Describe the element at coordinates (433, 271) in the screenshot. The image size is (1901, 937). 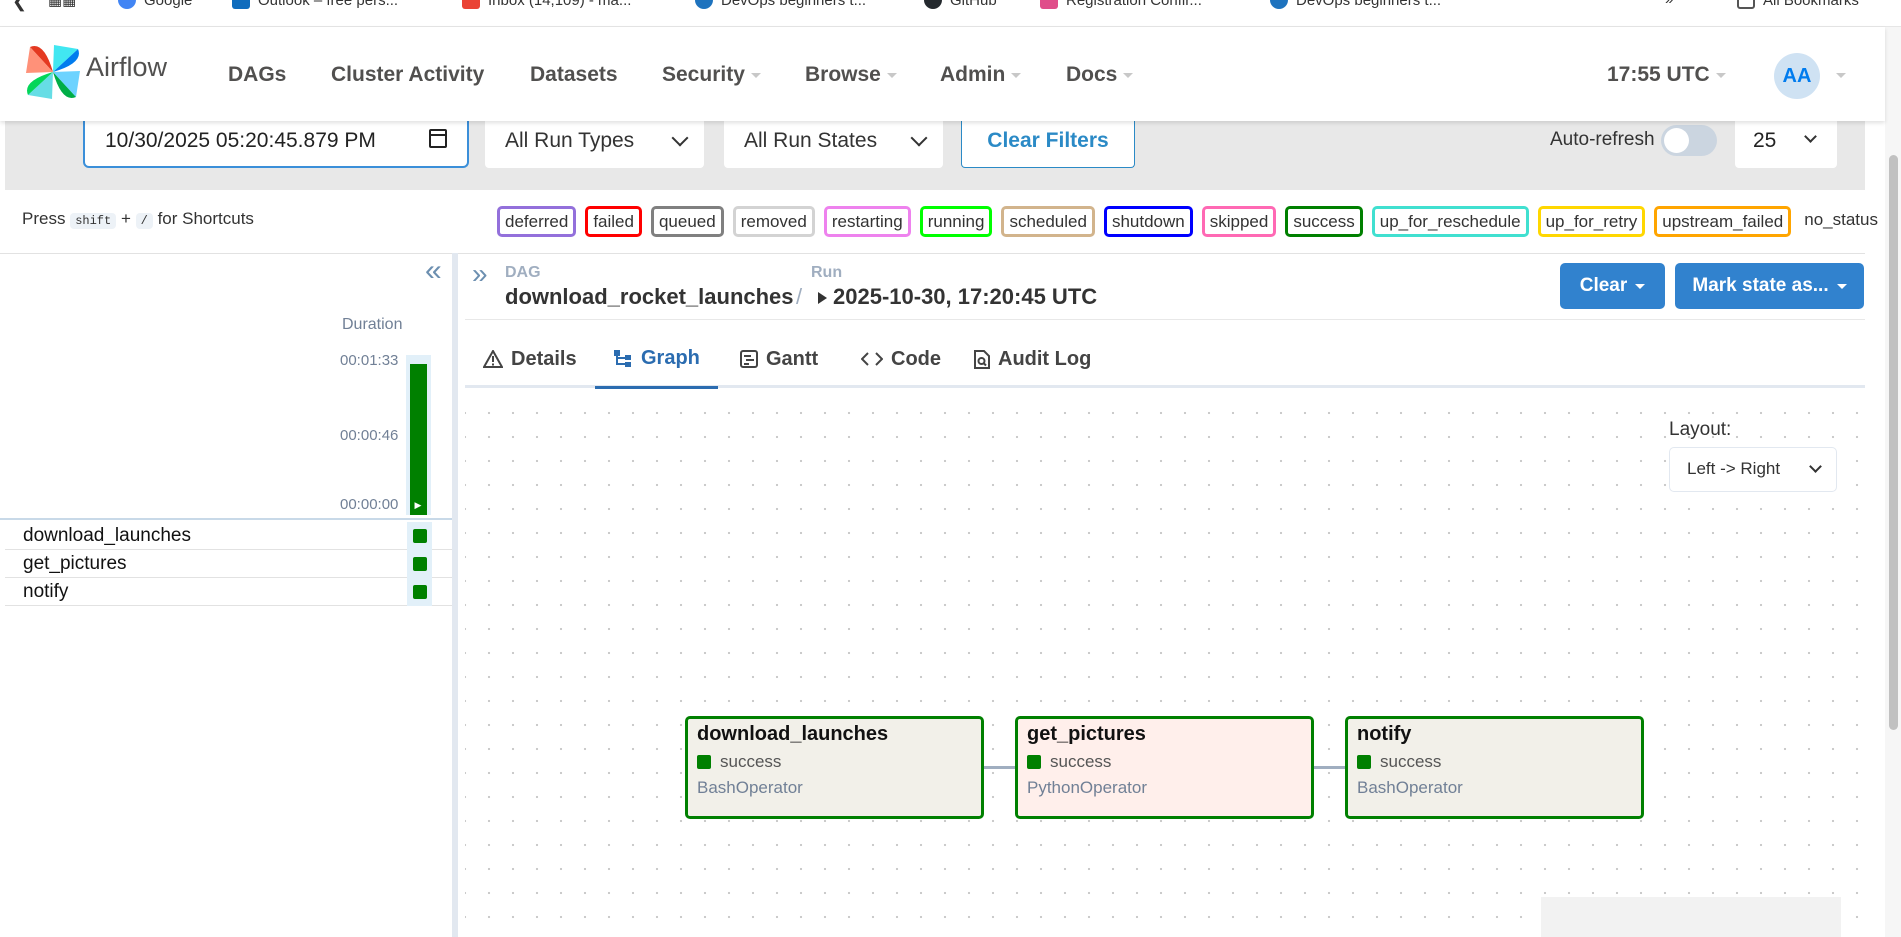
I see `collapse-grid-icon: «` at that location.